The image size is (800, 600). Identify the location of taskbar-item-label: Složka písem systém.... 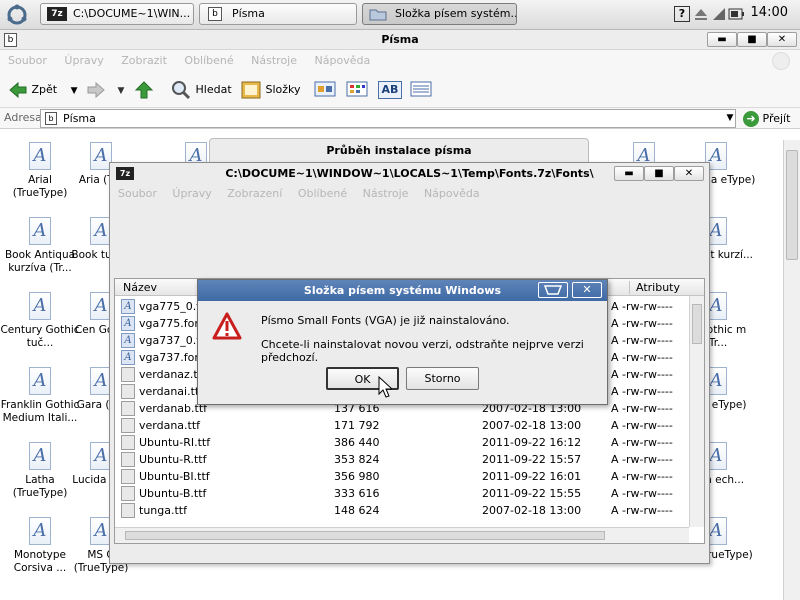
(456, 13).